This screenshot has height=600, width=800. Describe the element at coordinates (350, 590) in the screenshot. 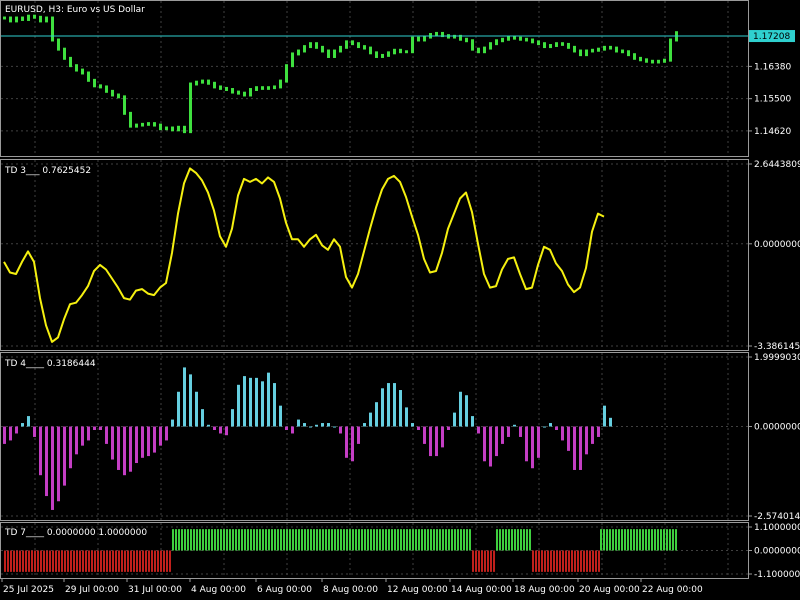

I see `x-tick-label: 8 Aug 00:00` at that location.